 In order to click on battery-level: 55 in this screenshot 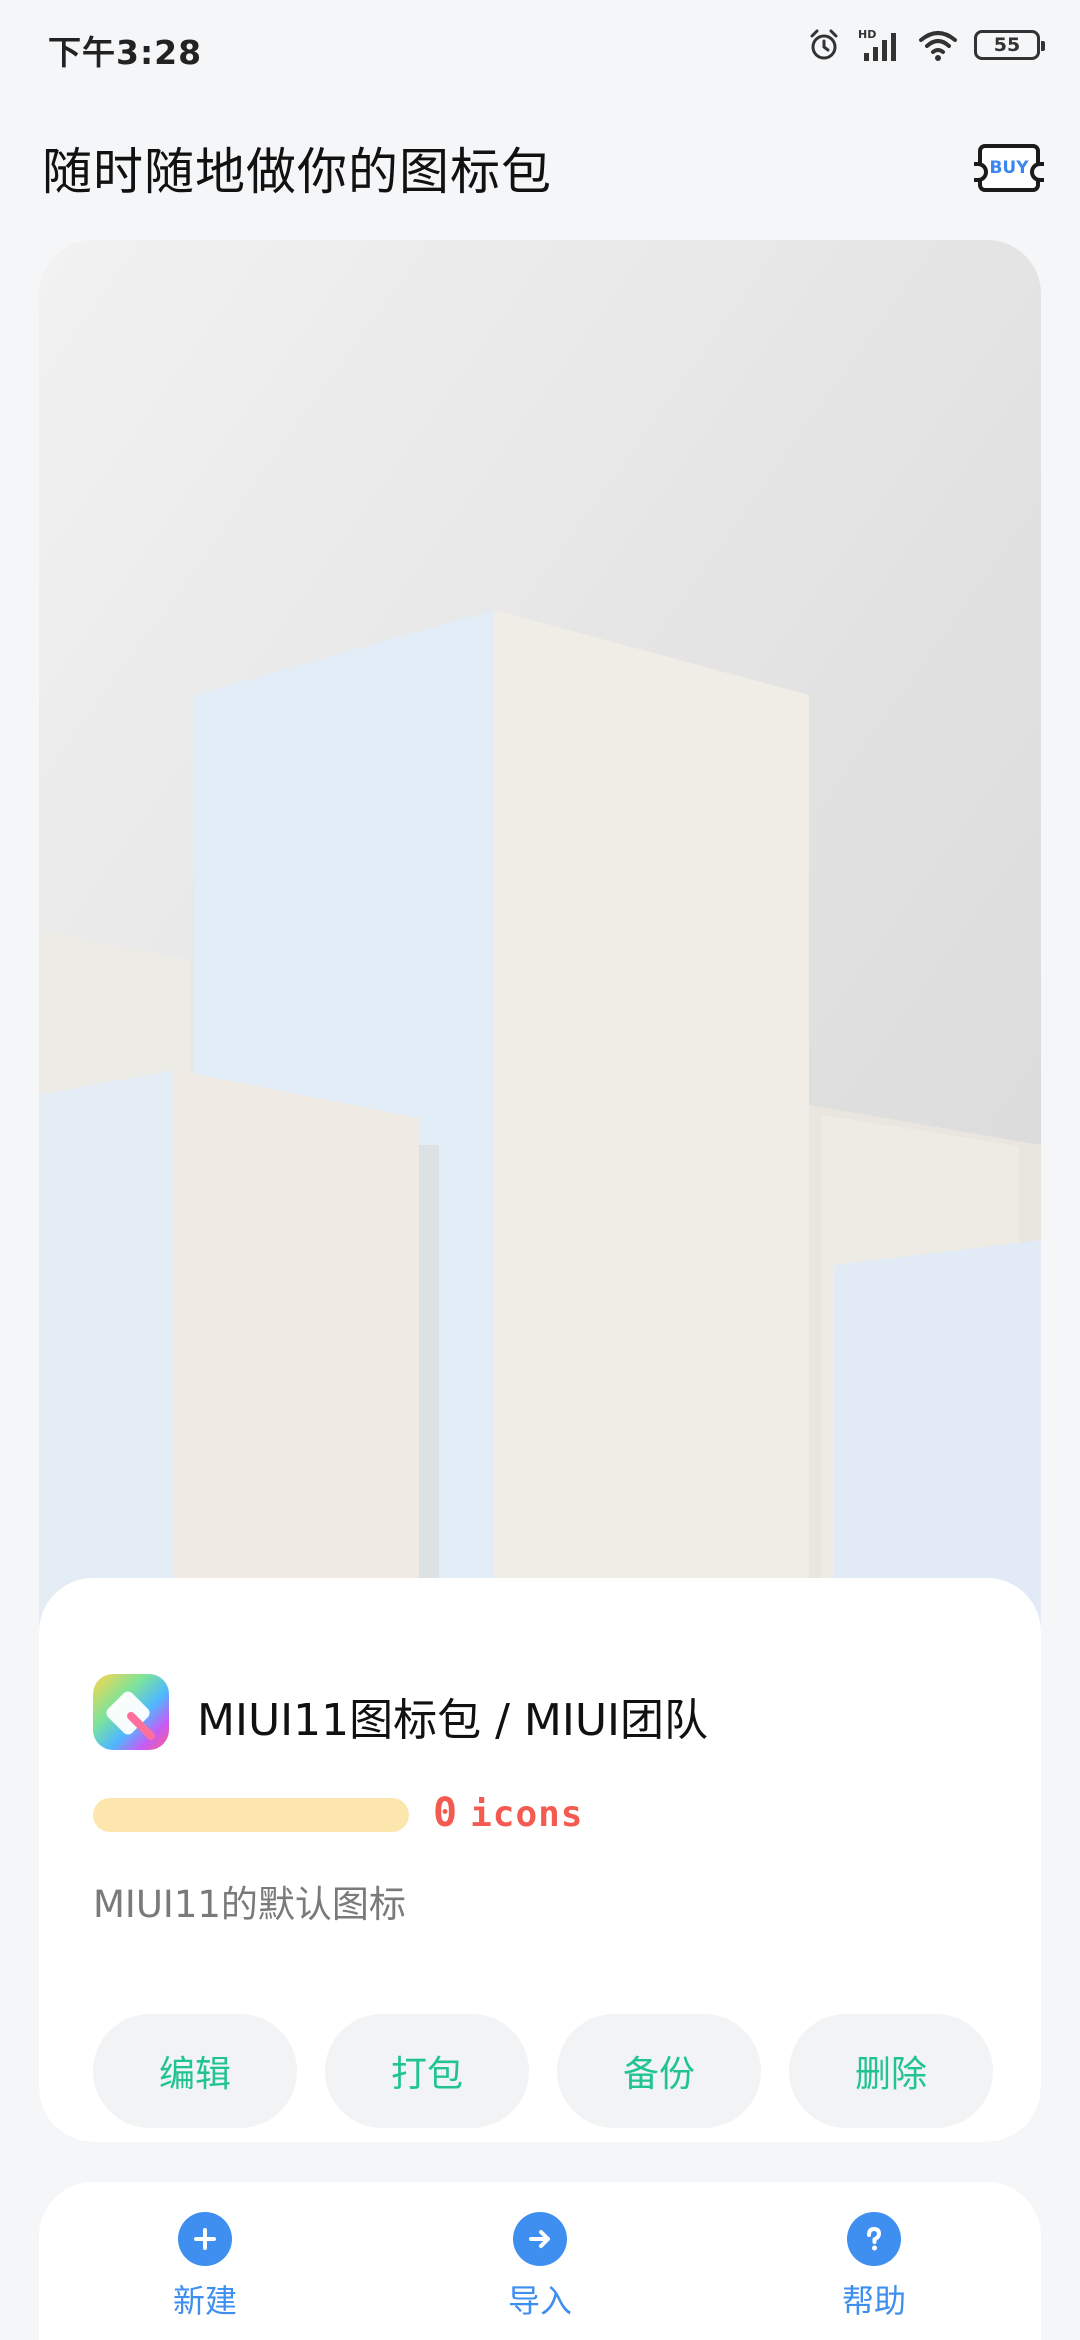, I will do `click(1007, 45)`.